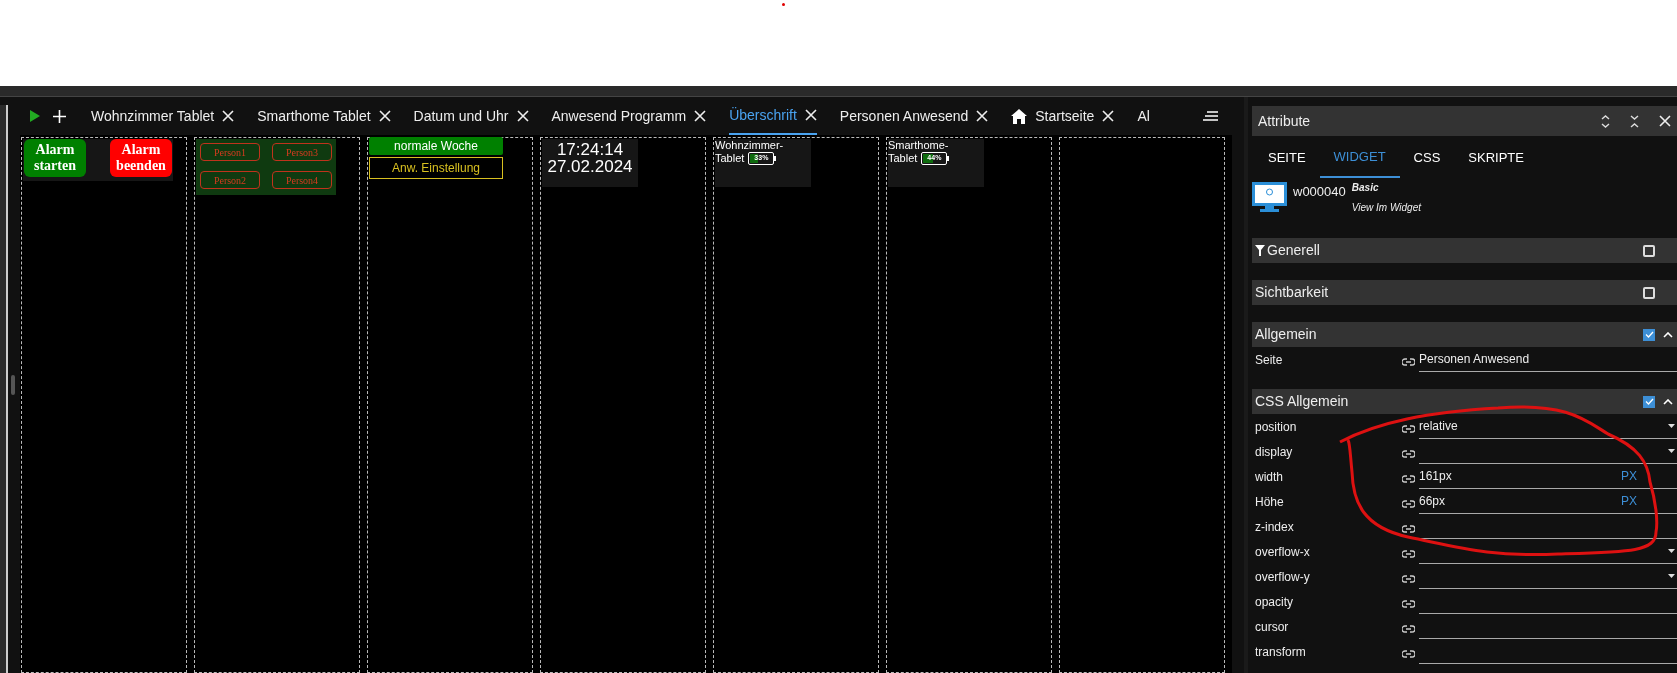 The height and width of the screenshot is (673, 1677). Describe the element at coordinates (1548, 476) in the screenshot. I see `property-field: 161px PX` at that location.